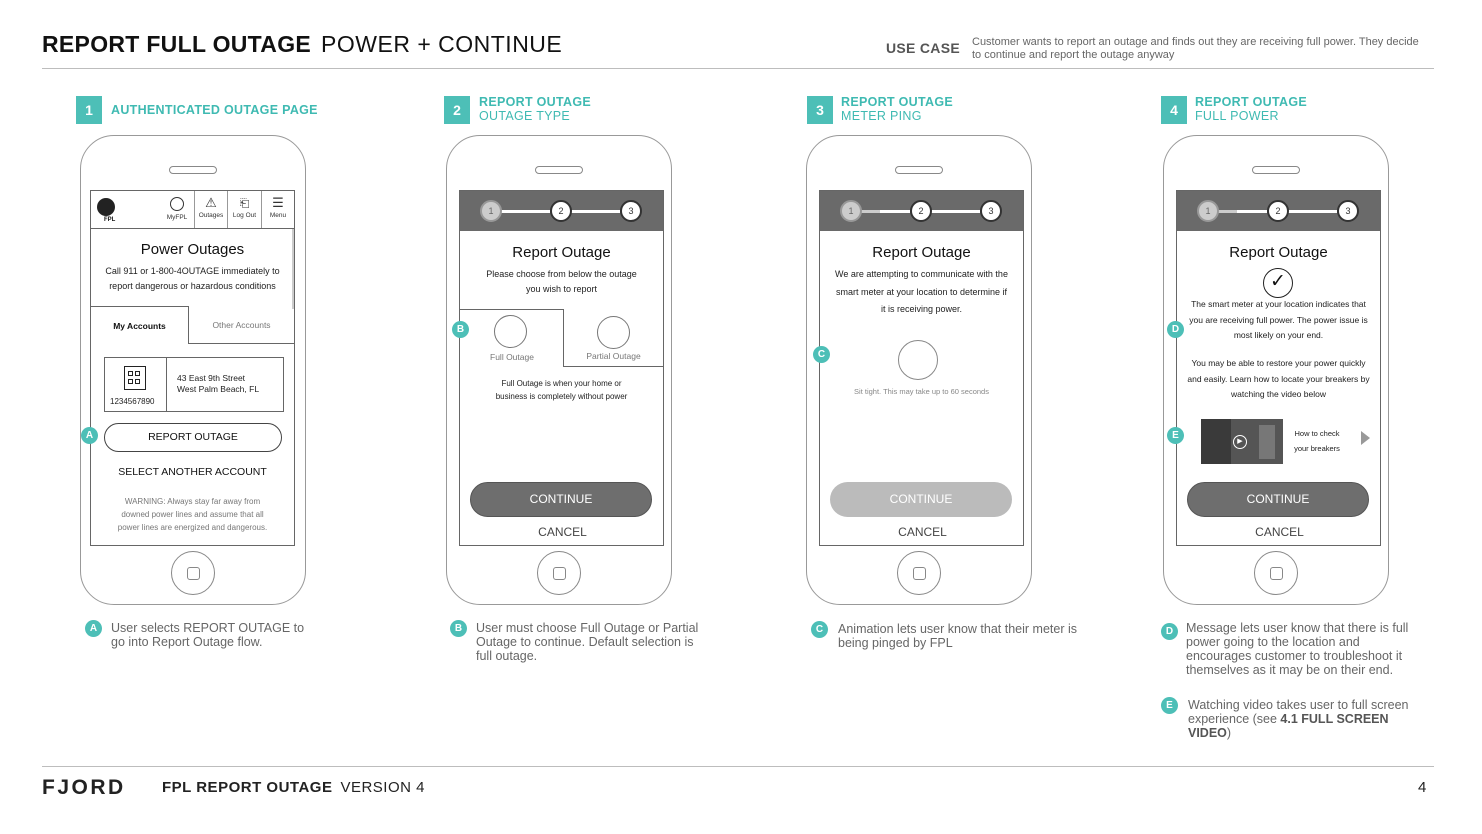 This screenshot has height=834, width=1482. Describe the element at coordinates (460, 329) in the screenshot. I see `marker-b: B` at that location.